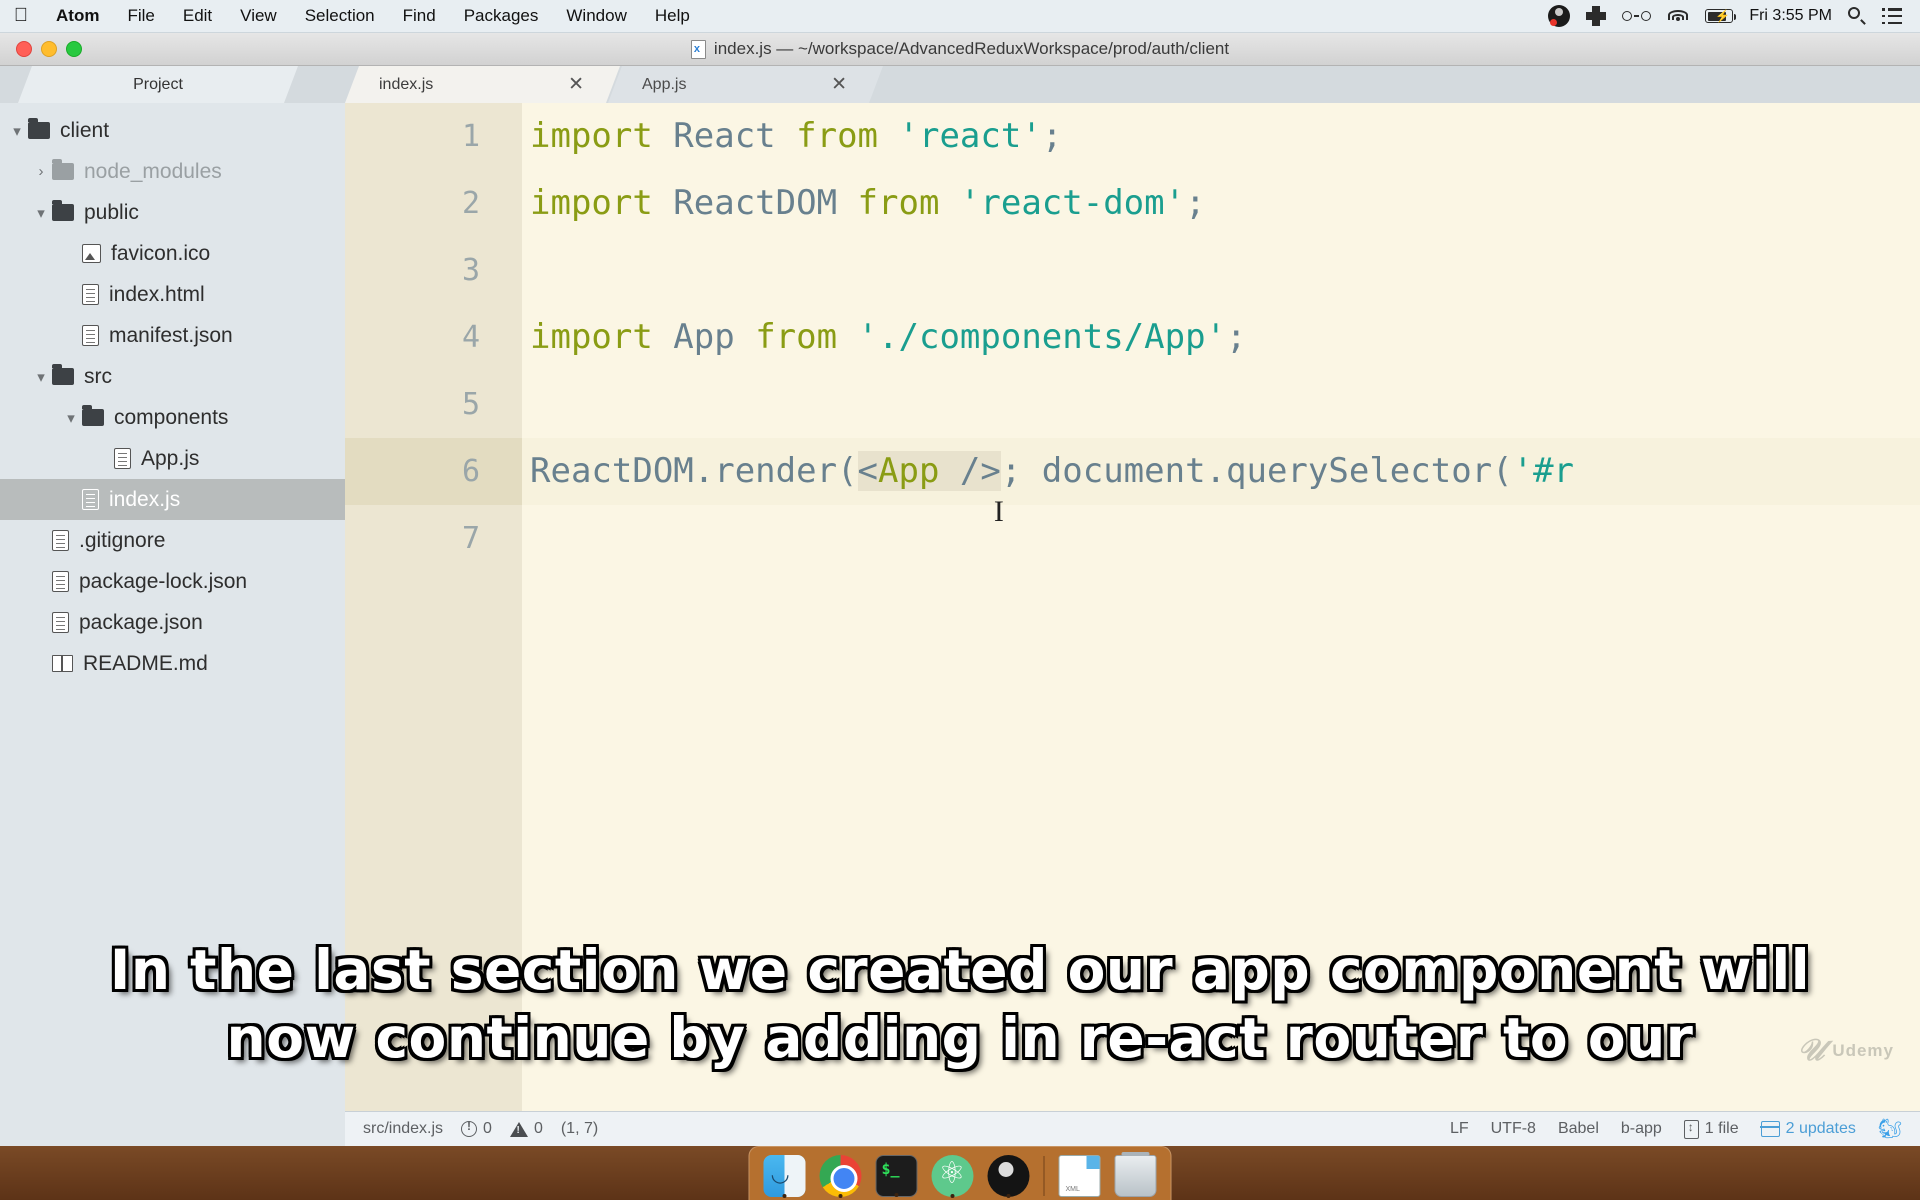 This screenshot has width=1920, height=1200. What do you see at coordinates (172, 540) in the screenshot?
I see `tree-item--gitignore: ›.gitignore` at bounding box center [172, 540].